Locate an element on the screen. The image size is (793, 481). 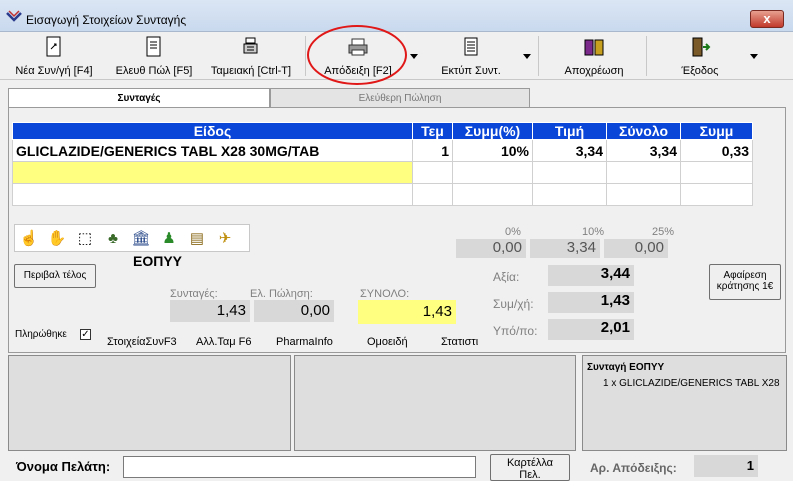
copay-label: Συμ/χή: is located at coordinates (513, 304).